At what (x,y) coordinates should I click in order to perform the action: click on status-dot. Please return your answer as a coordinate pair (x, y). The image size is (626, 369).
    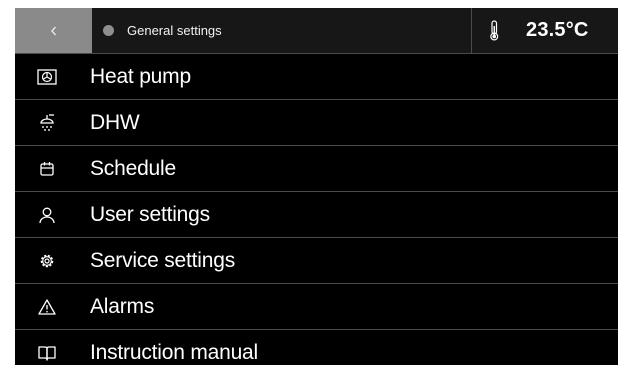
    Looking at the image, I should click on (108, 30).